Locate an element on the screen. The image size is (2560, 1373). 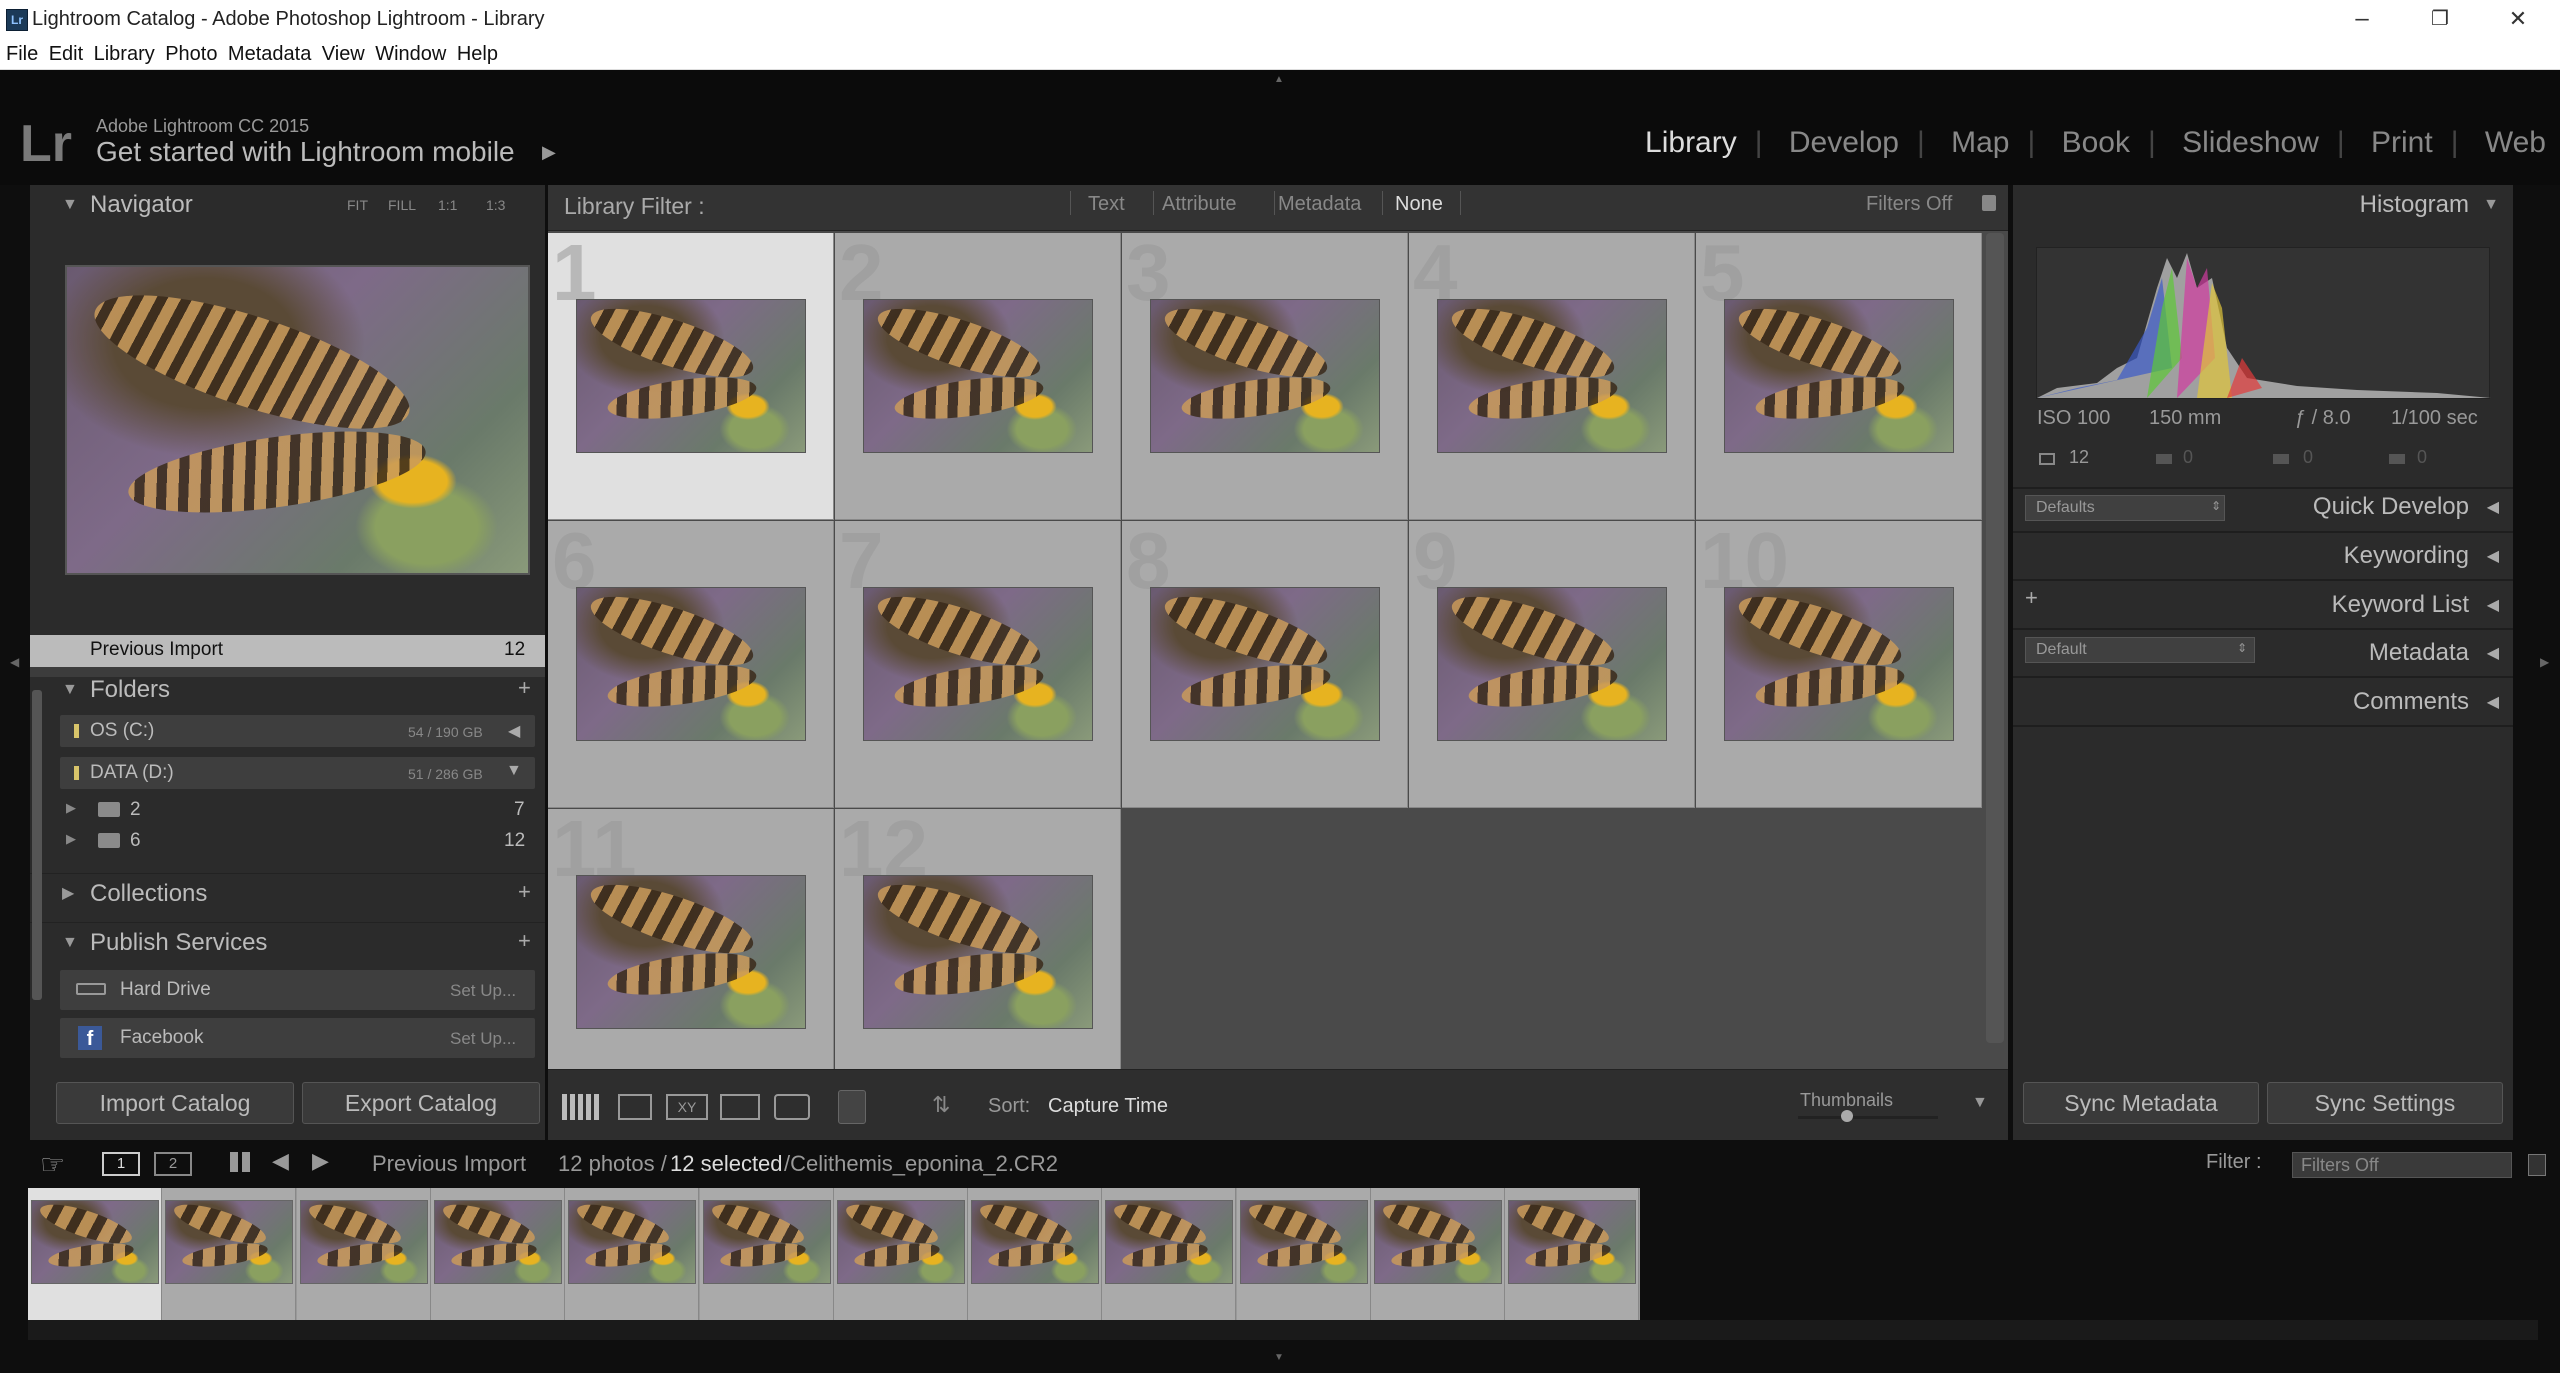
grid-cell: 4 is located at coordinates (1552, 376).